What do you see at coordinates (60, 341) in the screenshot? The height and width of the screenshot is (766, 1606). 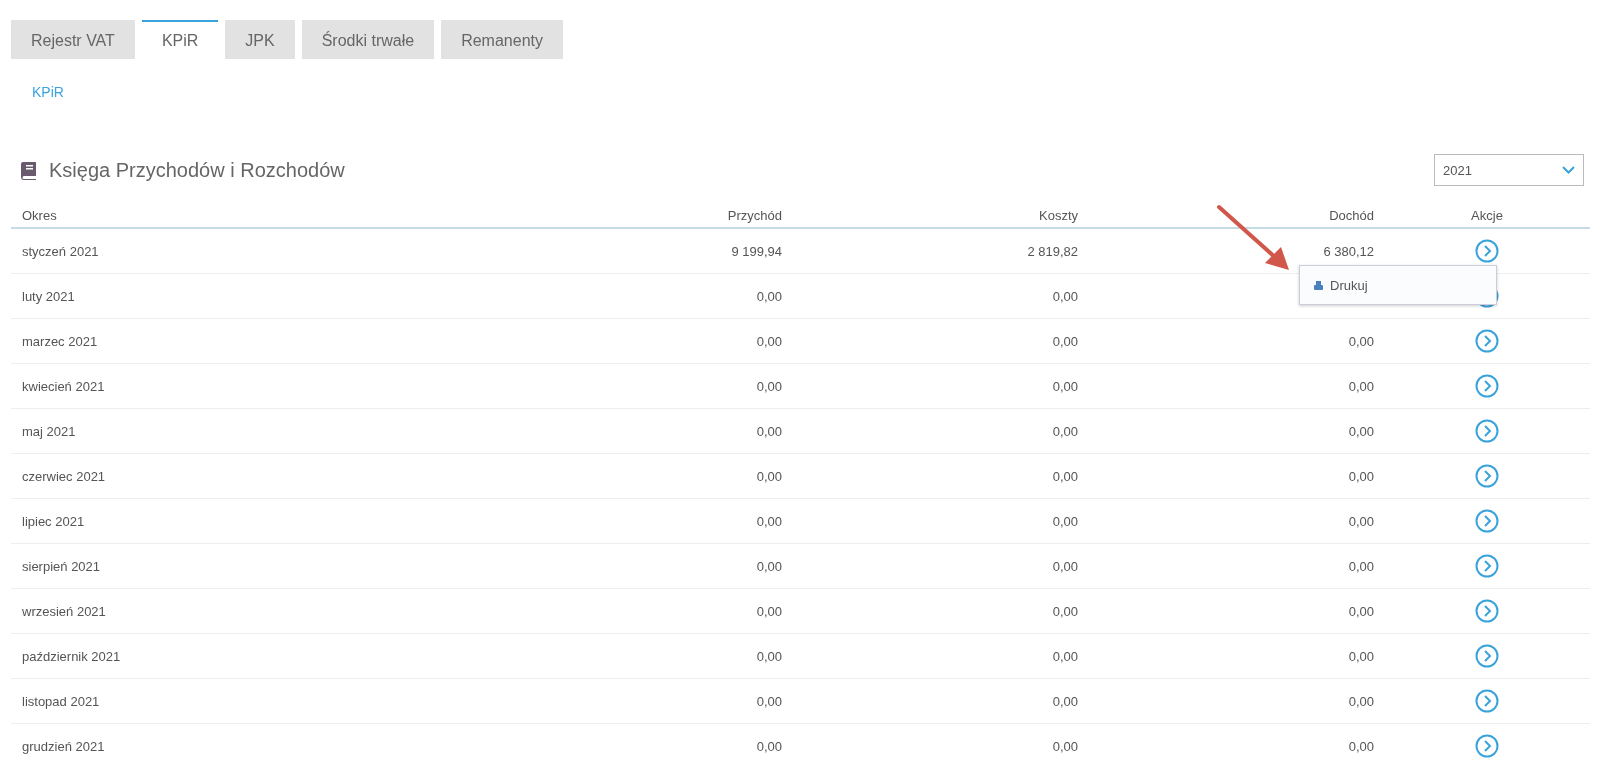 I see `period-cell: marzec 2021` at bounding box center [60, 341].